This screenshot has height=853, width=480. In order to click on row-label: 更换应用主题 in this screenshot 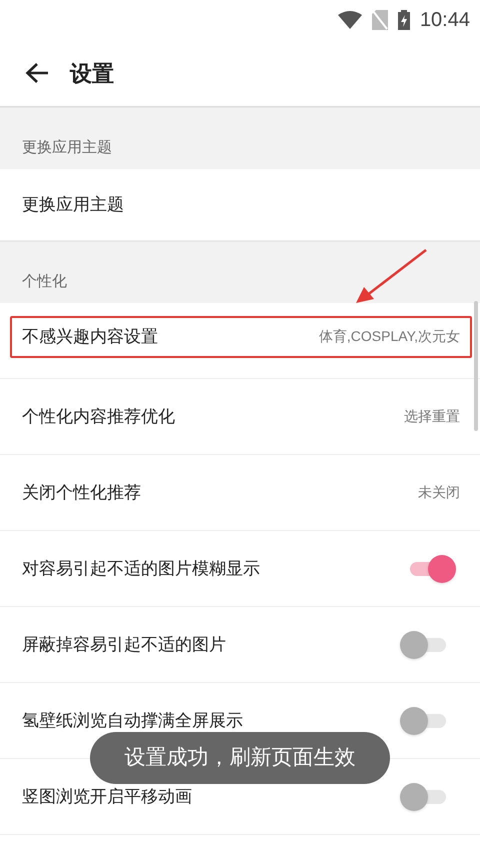, I will do `click(73, 205)`.